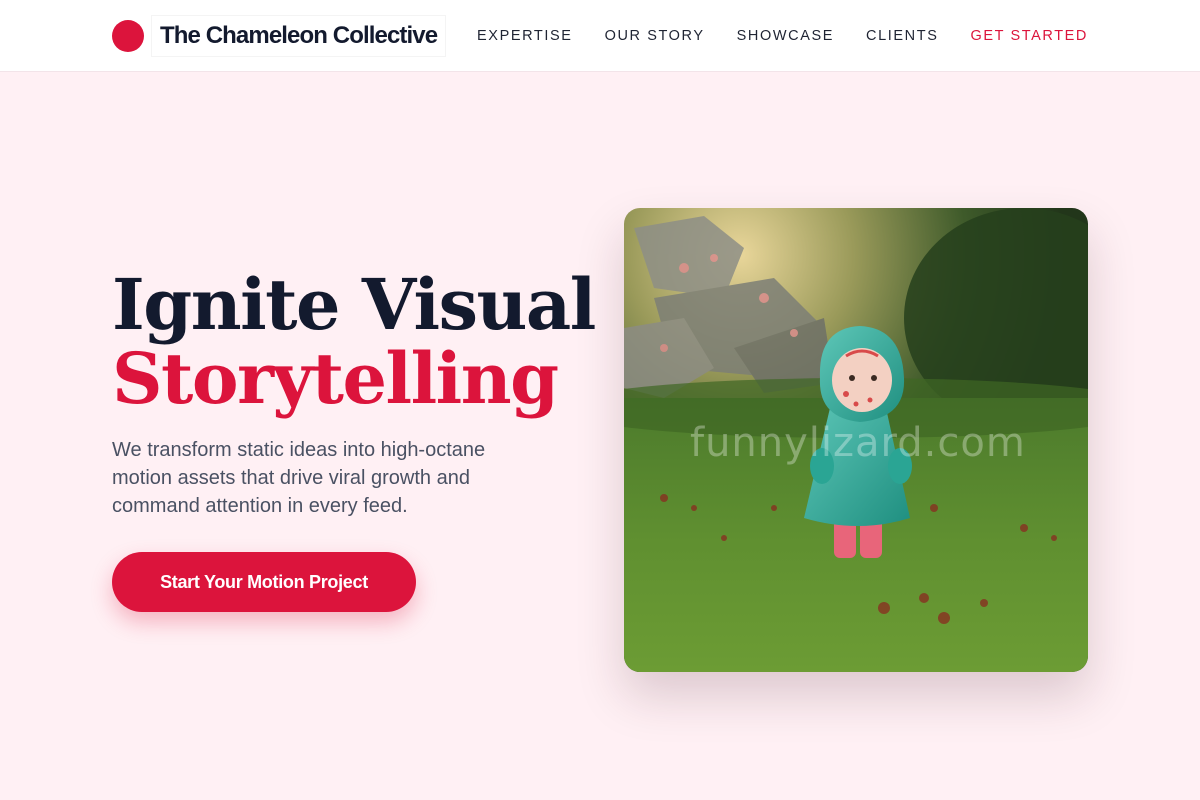  Describe the element at coordinates (902, 36) in the screenshot. I see `nav-link-clients: CLIENTS` at that location.